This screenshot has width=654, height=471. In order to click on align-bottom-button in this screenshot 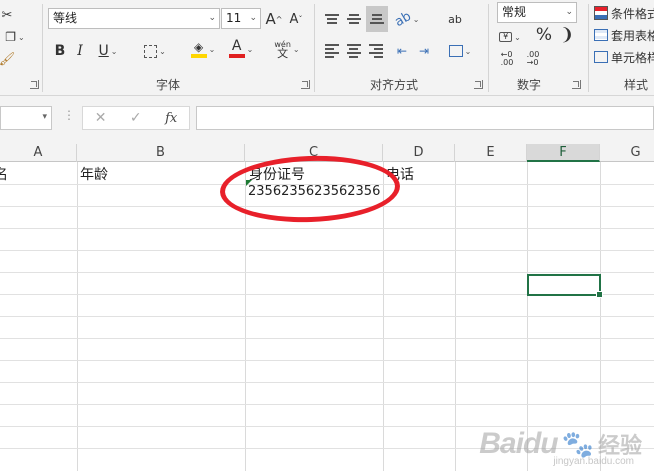, I will do `click(377, 19)`.